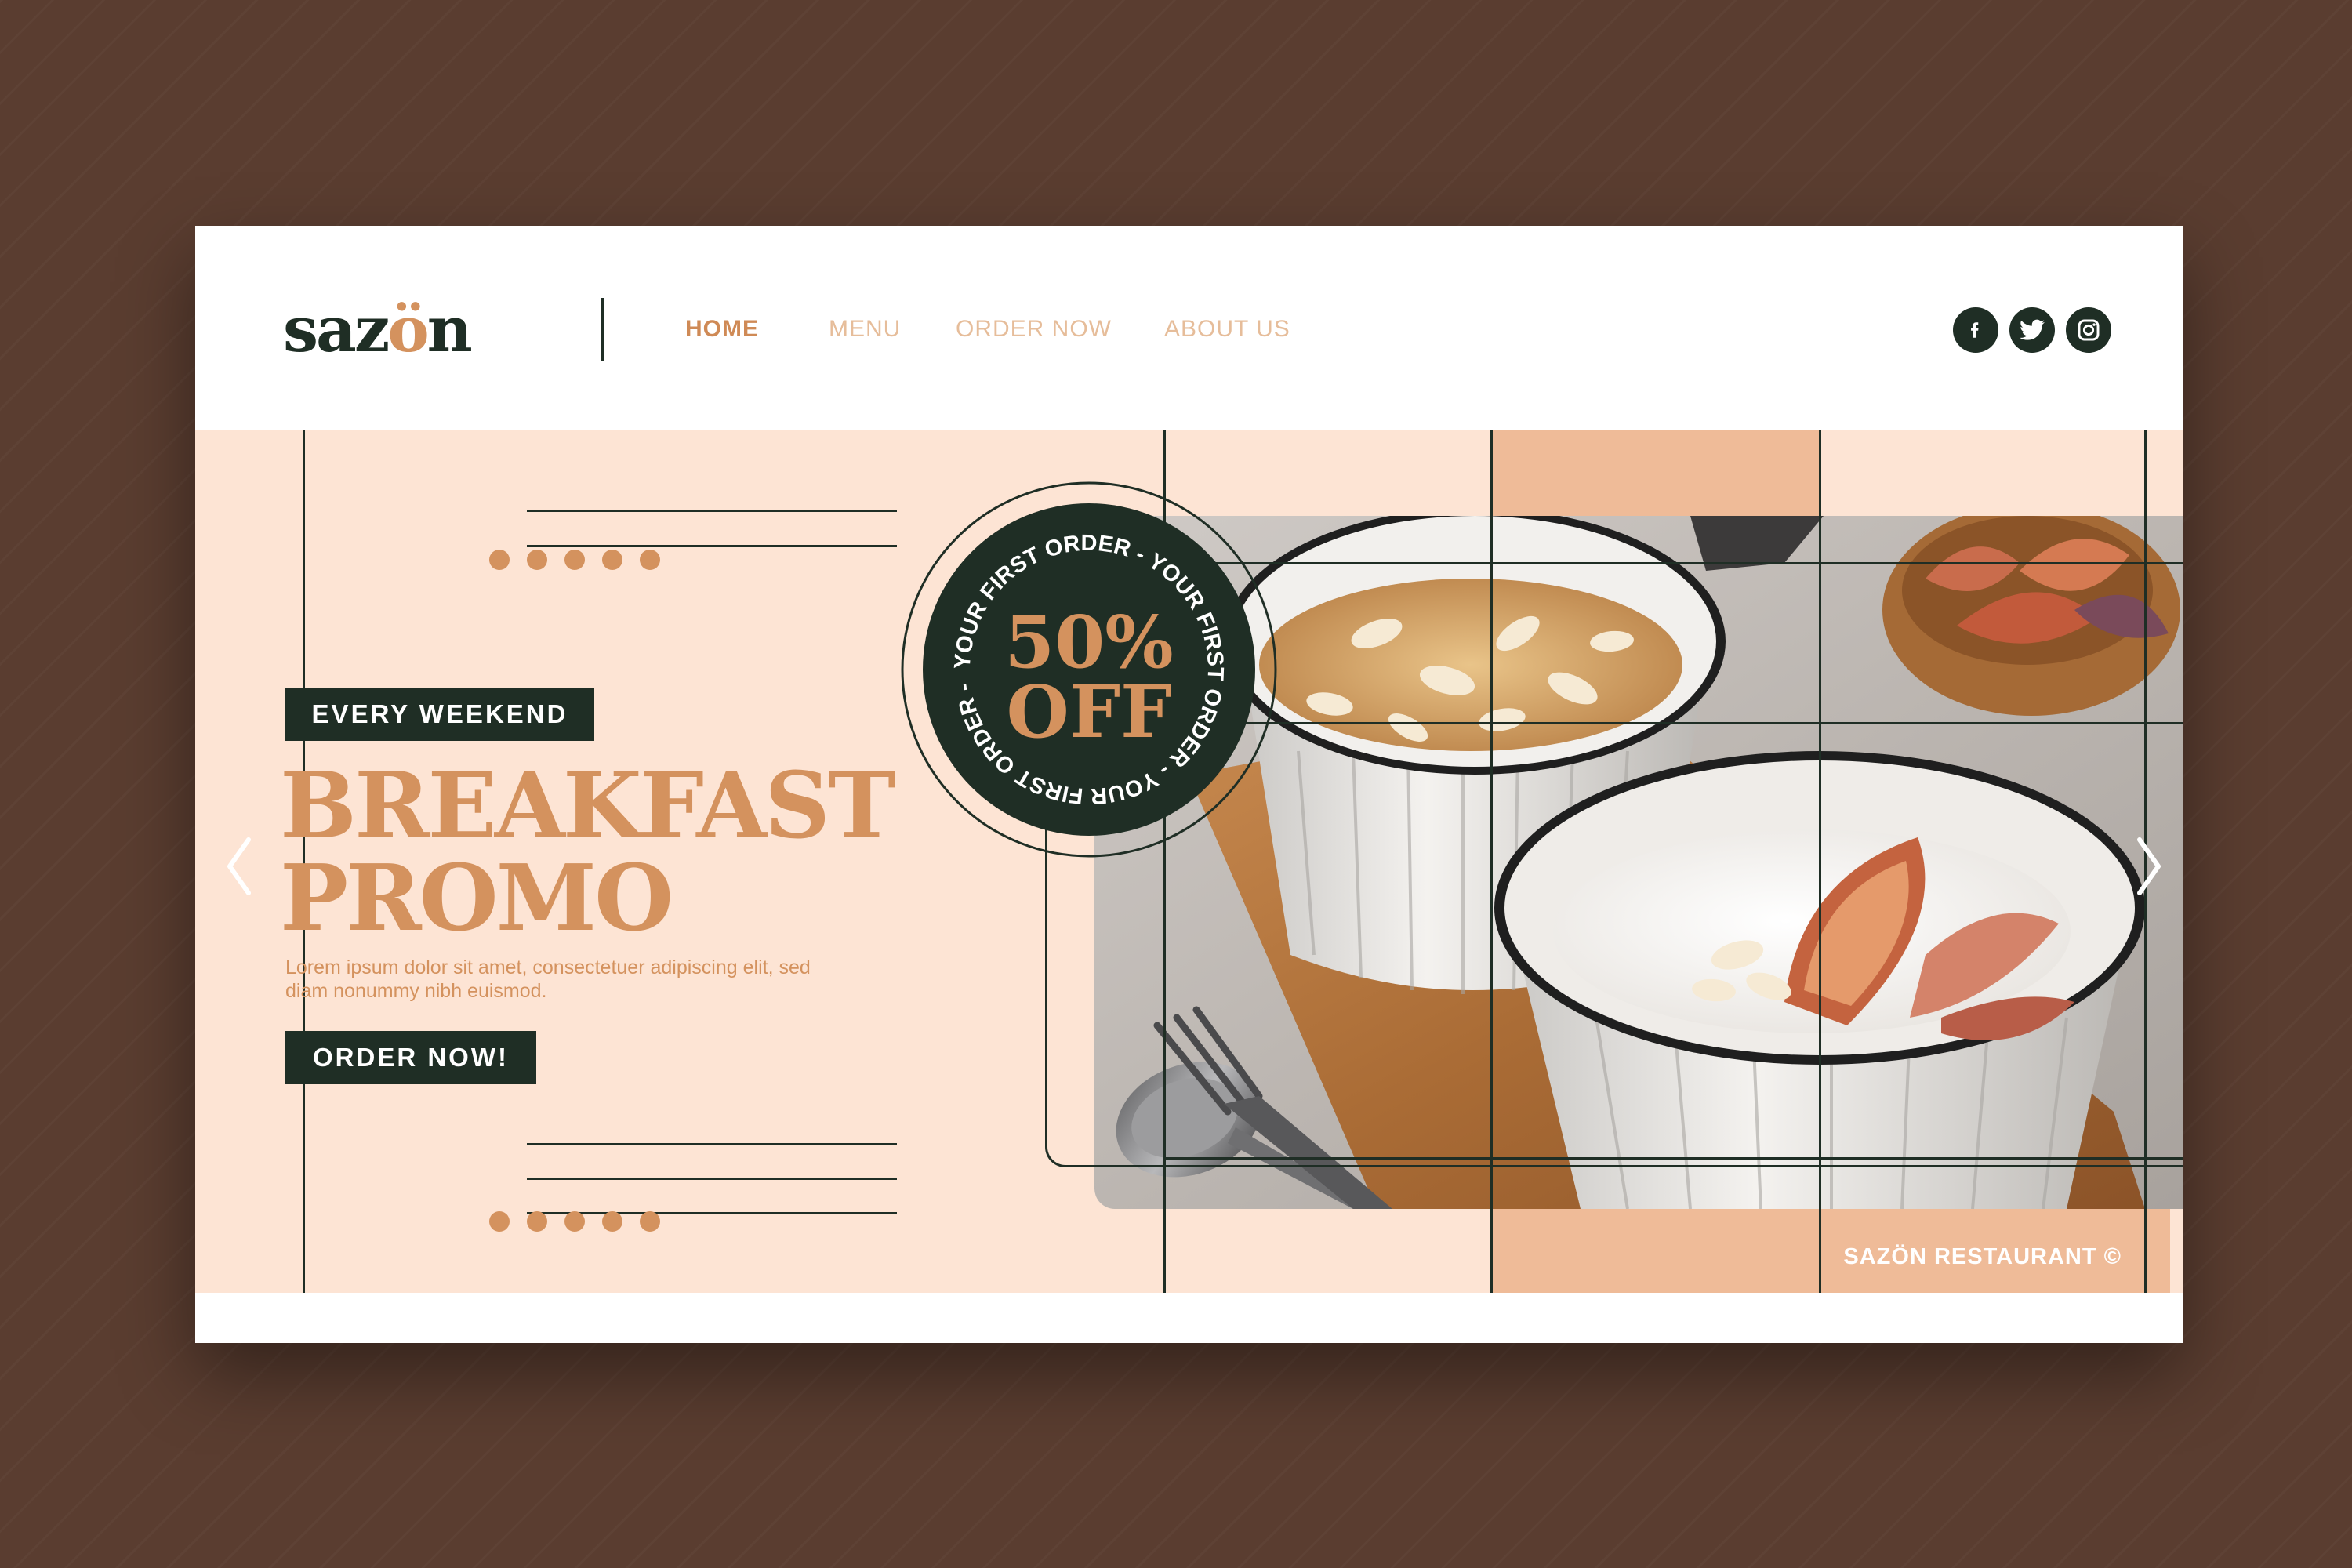 The height and width of the screenshot is (1568, 2352). What do you see at coordinates (239, 866) in the screenshot?
I see `chevron-left-icon` at bounding box center [239, 866].